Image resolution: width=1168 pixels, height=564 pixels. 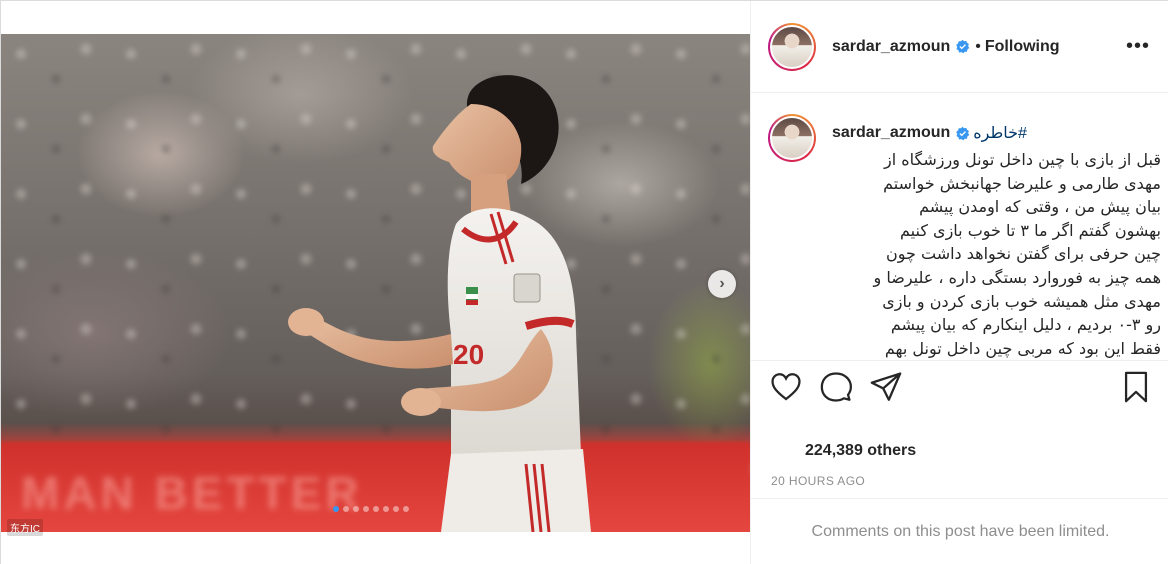 What do you see at coordinates (891, 47) in the screenshot?
I see `author-username: sardar_azmoun` at bounding box center [891, 47].